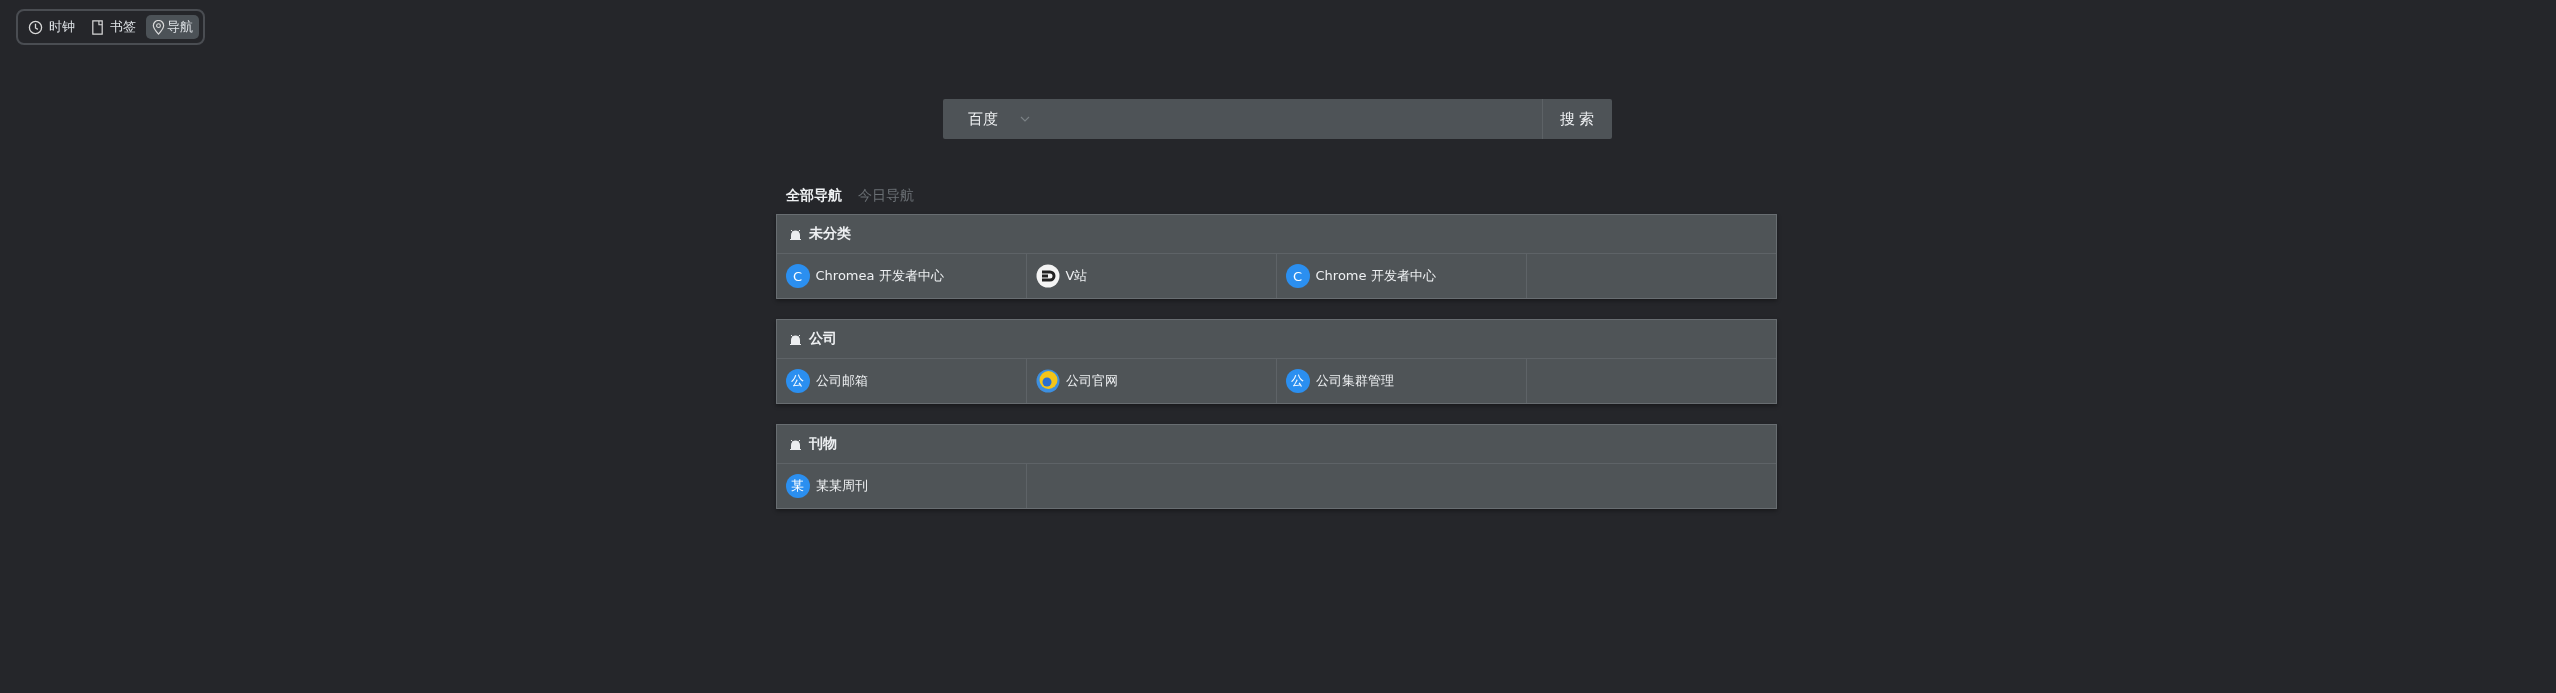 The image size is (2556, 693). I want to click on category-title: 公司, so click(822, 339).